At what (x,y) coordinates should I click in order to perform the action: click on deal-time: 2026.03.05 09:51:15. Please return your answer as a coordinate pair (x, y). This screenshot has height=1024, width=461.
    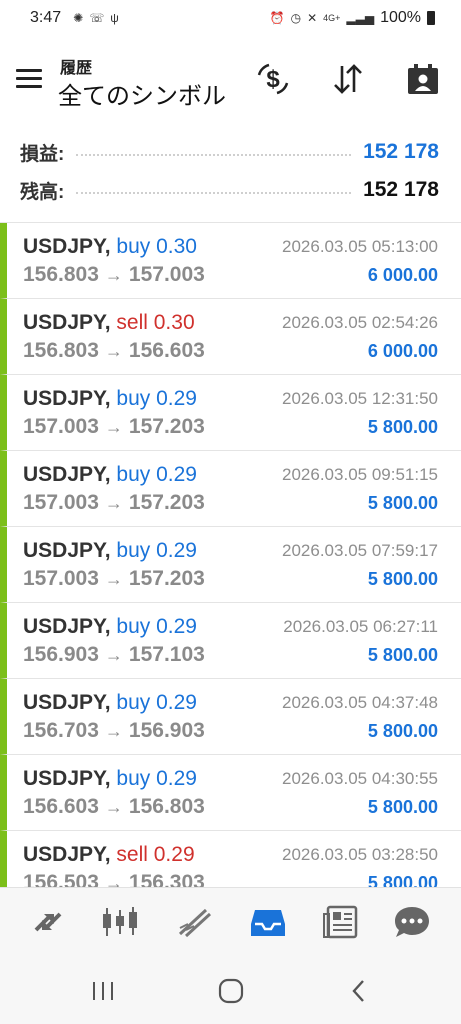
    Looking at the image, I should click on (360, 474).